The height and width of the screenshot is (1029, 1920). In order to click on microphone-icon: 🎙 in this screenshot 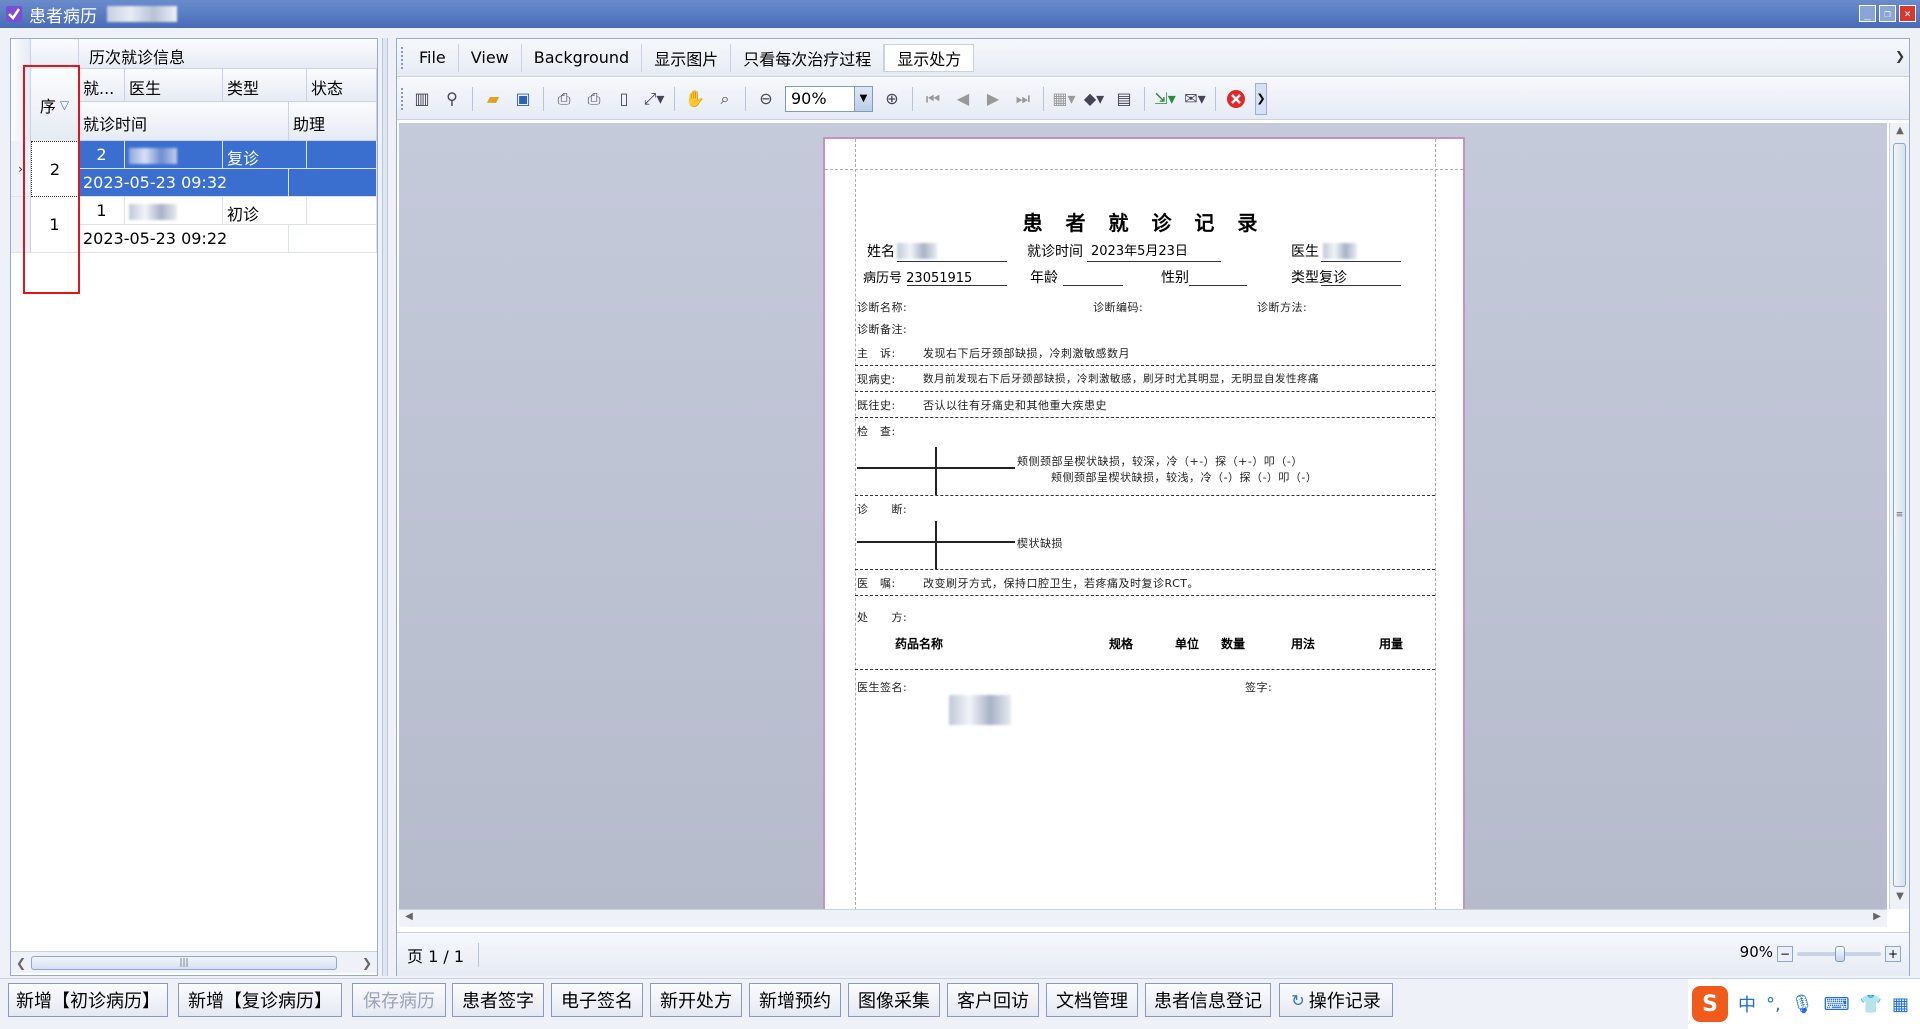, I will do `click(1802, 1004)`.